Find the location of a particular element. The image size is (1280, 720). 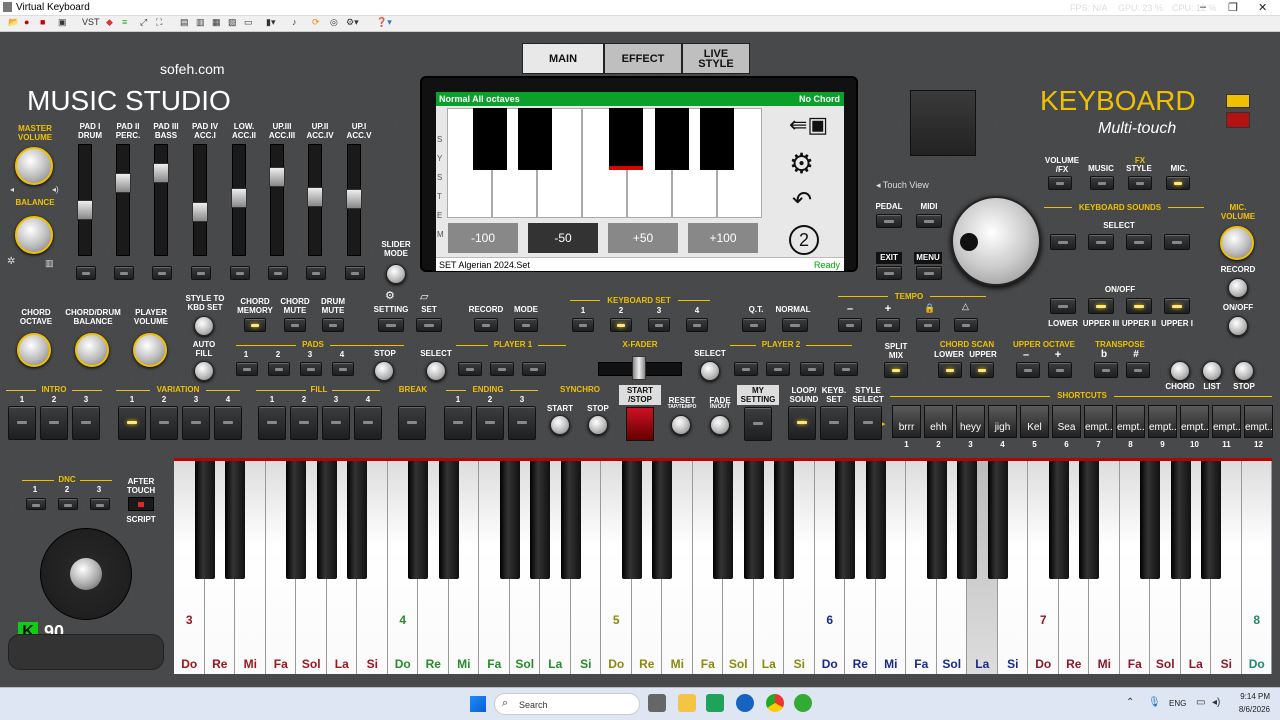

pedal-button is located at coordinates (889, 221).